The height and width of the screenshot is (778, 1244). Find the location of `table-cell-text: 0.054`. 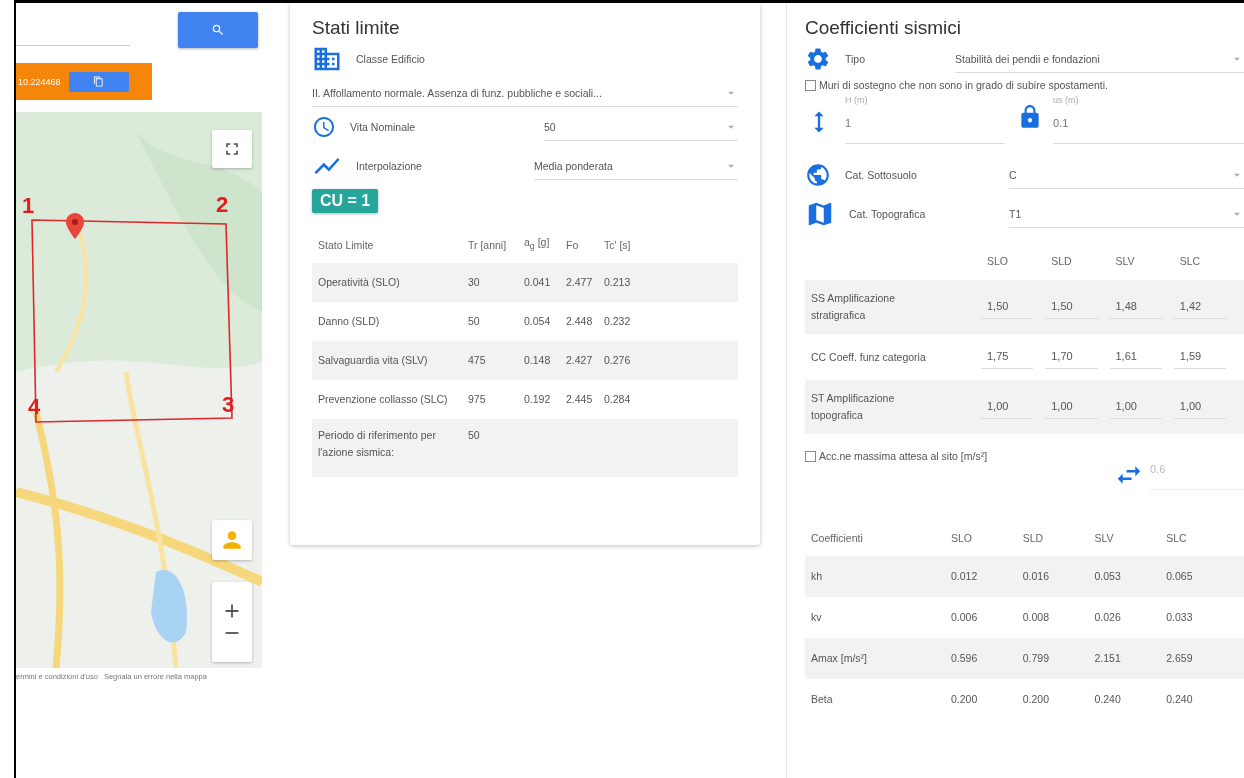

table-cell-text: 0.054 is located at coordinates (538, 321).